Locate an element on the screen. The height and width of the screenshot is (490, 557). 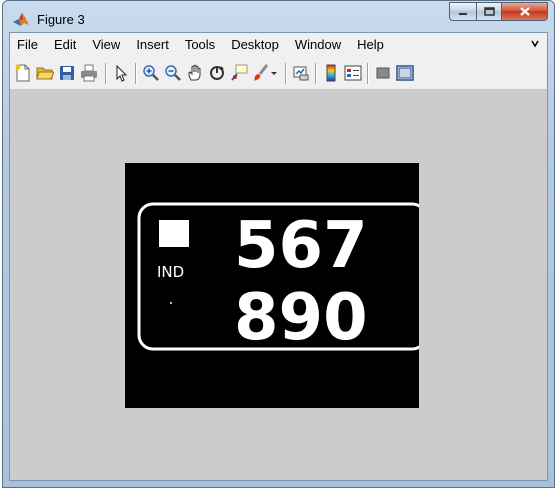
chevron-down-icon is located at coordinates (274, 73).